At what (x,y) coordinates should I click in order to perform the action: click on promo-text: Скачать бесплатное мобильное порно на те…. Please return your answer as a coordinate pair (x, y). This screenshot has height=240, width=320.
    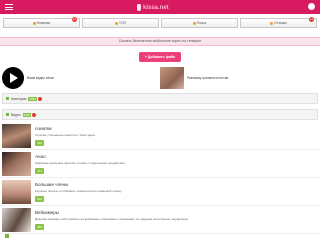
    Looking at the image, I should click on (160, 41).